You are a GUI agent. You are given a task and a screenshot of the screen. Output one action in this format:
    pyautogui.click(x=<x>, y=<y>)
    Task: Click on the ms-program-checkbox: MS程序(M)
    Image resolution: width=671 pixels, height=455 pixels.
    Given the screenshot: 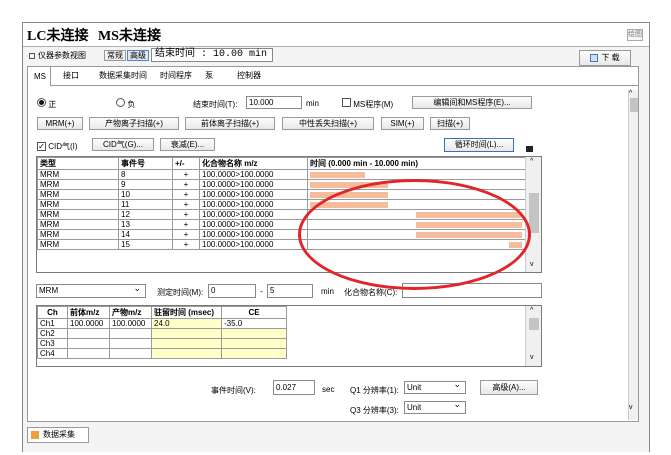 What is the action you would take?
    pyautogui.click(x=367, y=104)
    